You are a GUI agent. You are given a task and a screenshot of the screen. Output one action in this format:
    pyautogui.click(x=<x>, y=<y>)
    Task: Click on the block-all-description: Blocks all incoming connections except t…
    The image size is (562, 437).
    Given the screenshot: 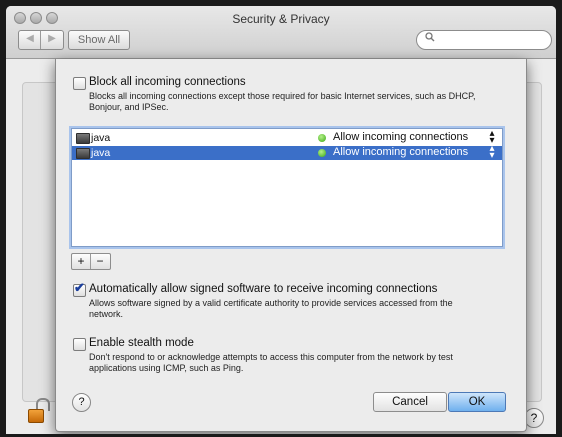 What is the action you would take?
    pyautogui.click(x=282, y=101)
    